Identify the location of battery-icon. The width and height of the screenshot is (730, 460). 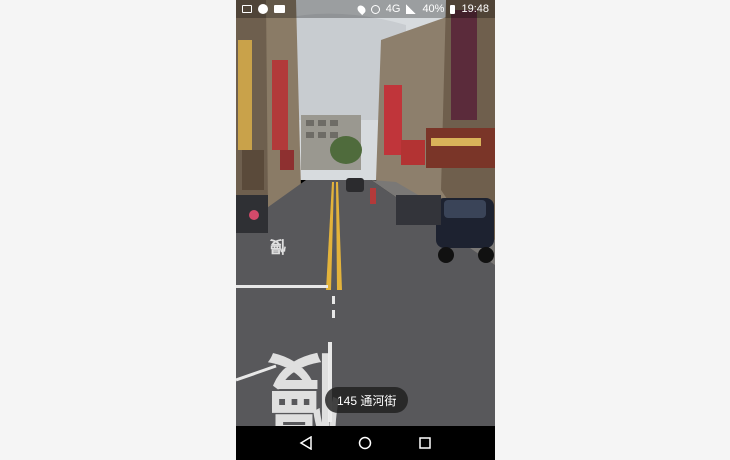
(453, 9).